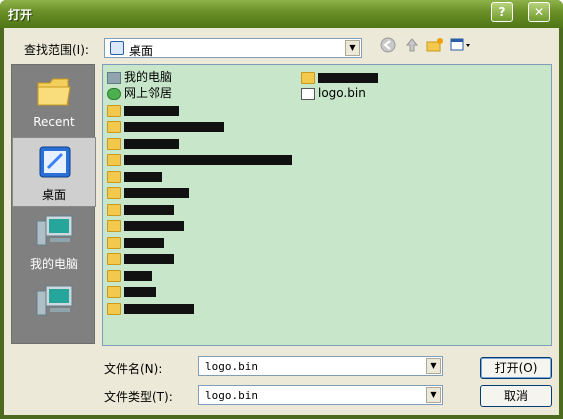 This screenshot has width=563, height=419. What do you see at coordinates (516, 396) in the screenshot?
I see `cancel-button: 取消` at bounding box center [516, 396].